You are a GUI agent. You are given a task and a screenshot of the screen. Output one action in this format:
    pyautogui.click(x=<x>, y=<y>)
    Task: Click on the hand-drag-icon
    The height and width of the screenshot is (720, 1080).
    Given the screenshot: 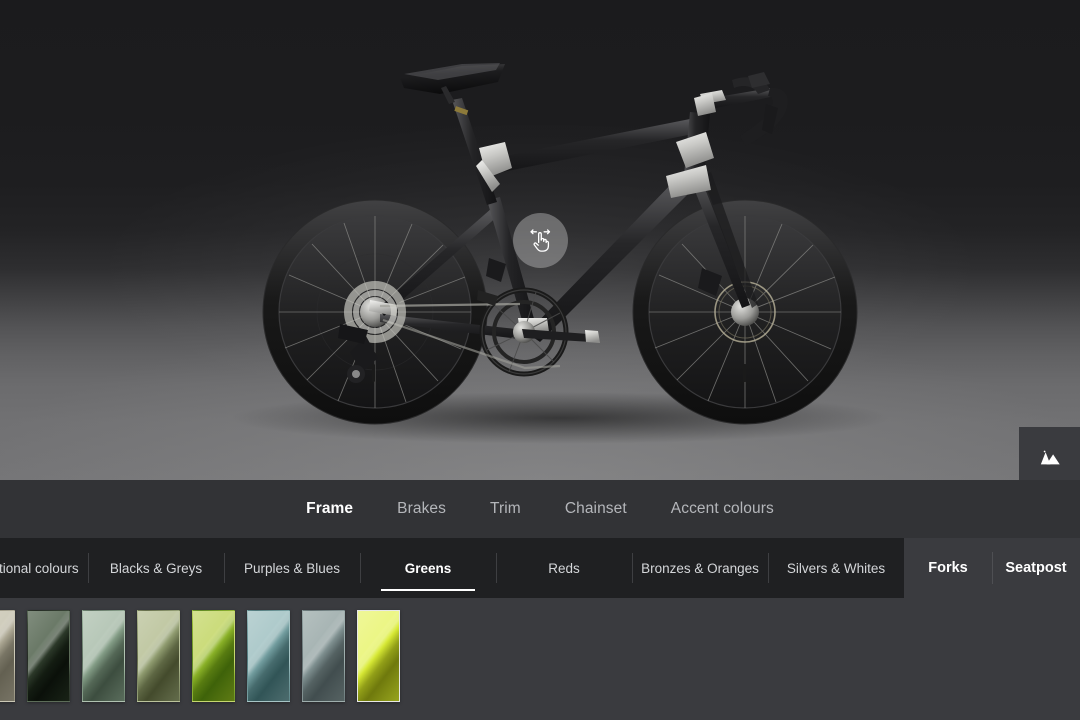 What is the action you would take?
    pyautogui.click(x=539, y=240)
    